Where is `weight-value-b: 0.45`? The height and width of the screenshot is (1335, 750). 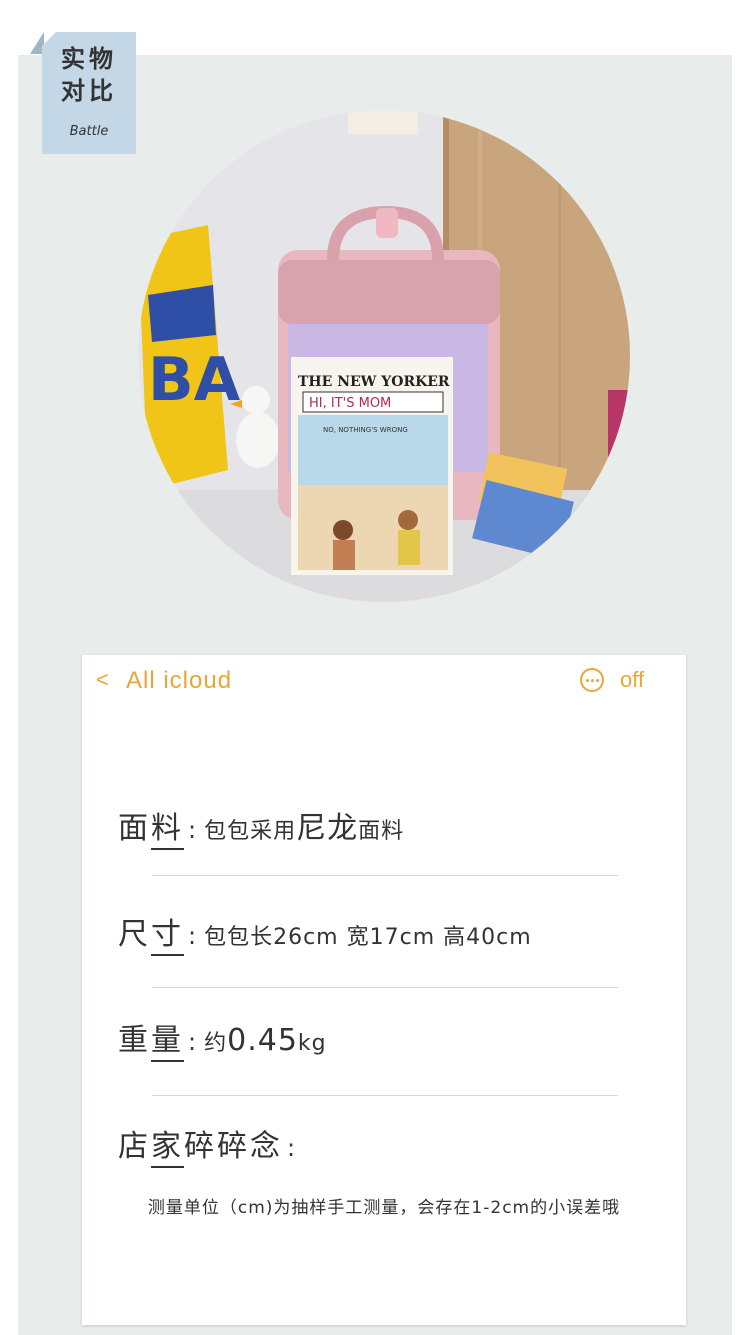
weight-value-b: 0.45 is located at coordinates (262, 1040).